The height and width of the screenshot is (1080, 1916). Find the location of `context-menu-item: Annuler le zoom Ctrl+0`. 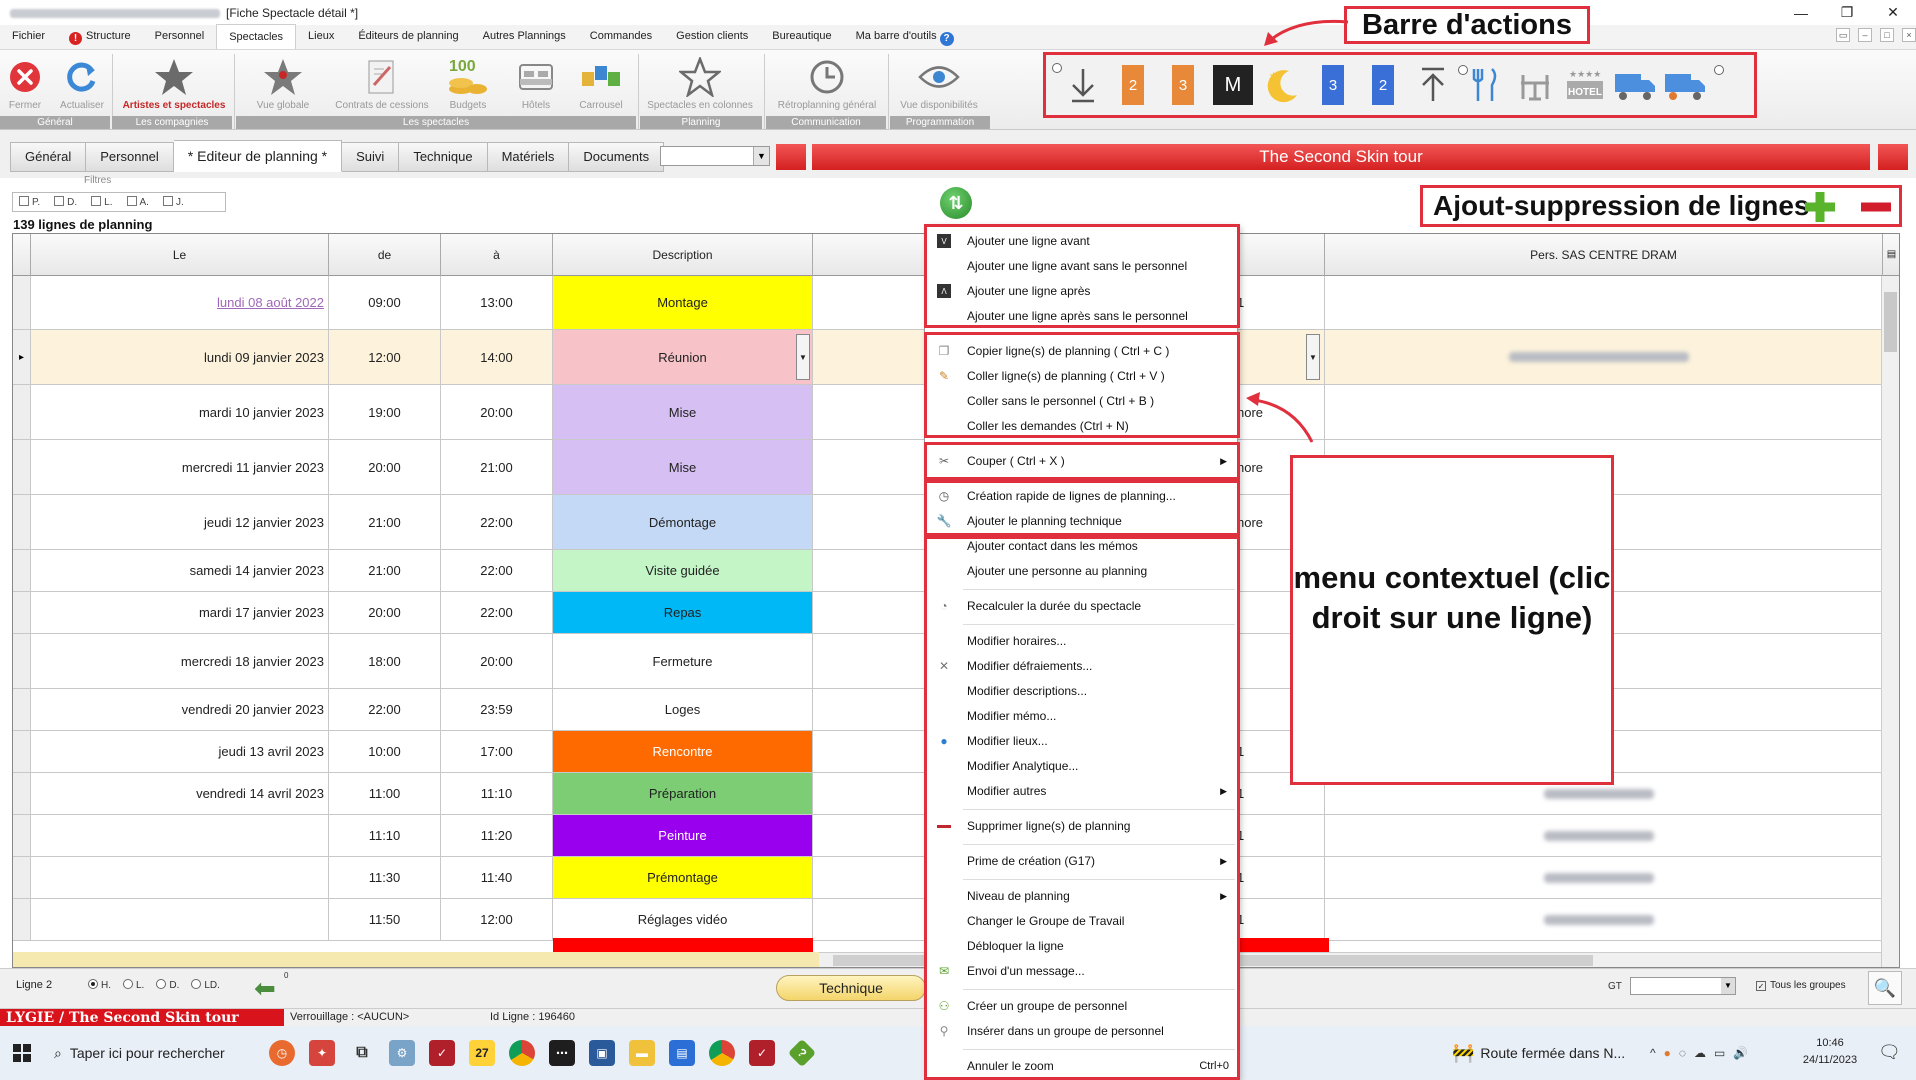

context-menu-item: Annuler le zoom Ctrl+0 is located at coordinates (1081, 1066).